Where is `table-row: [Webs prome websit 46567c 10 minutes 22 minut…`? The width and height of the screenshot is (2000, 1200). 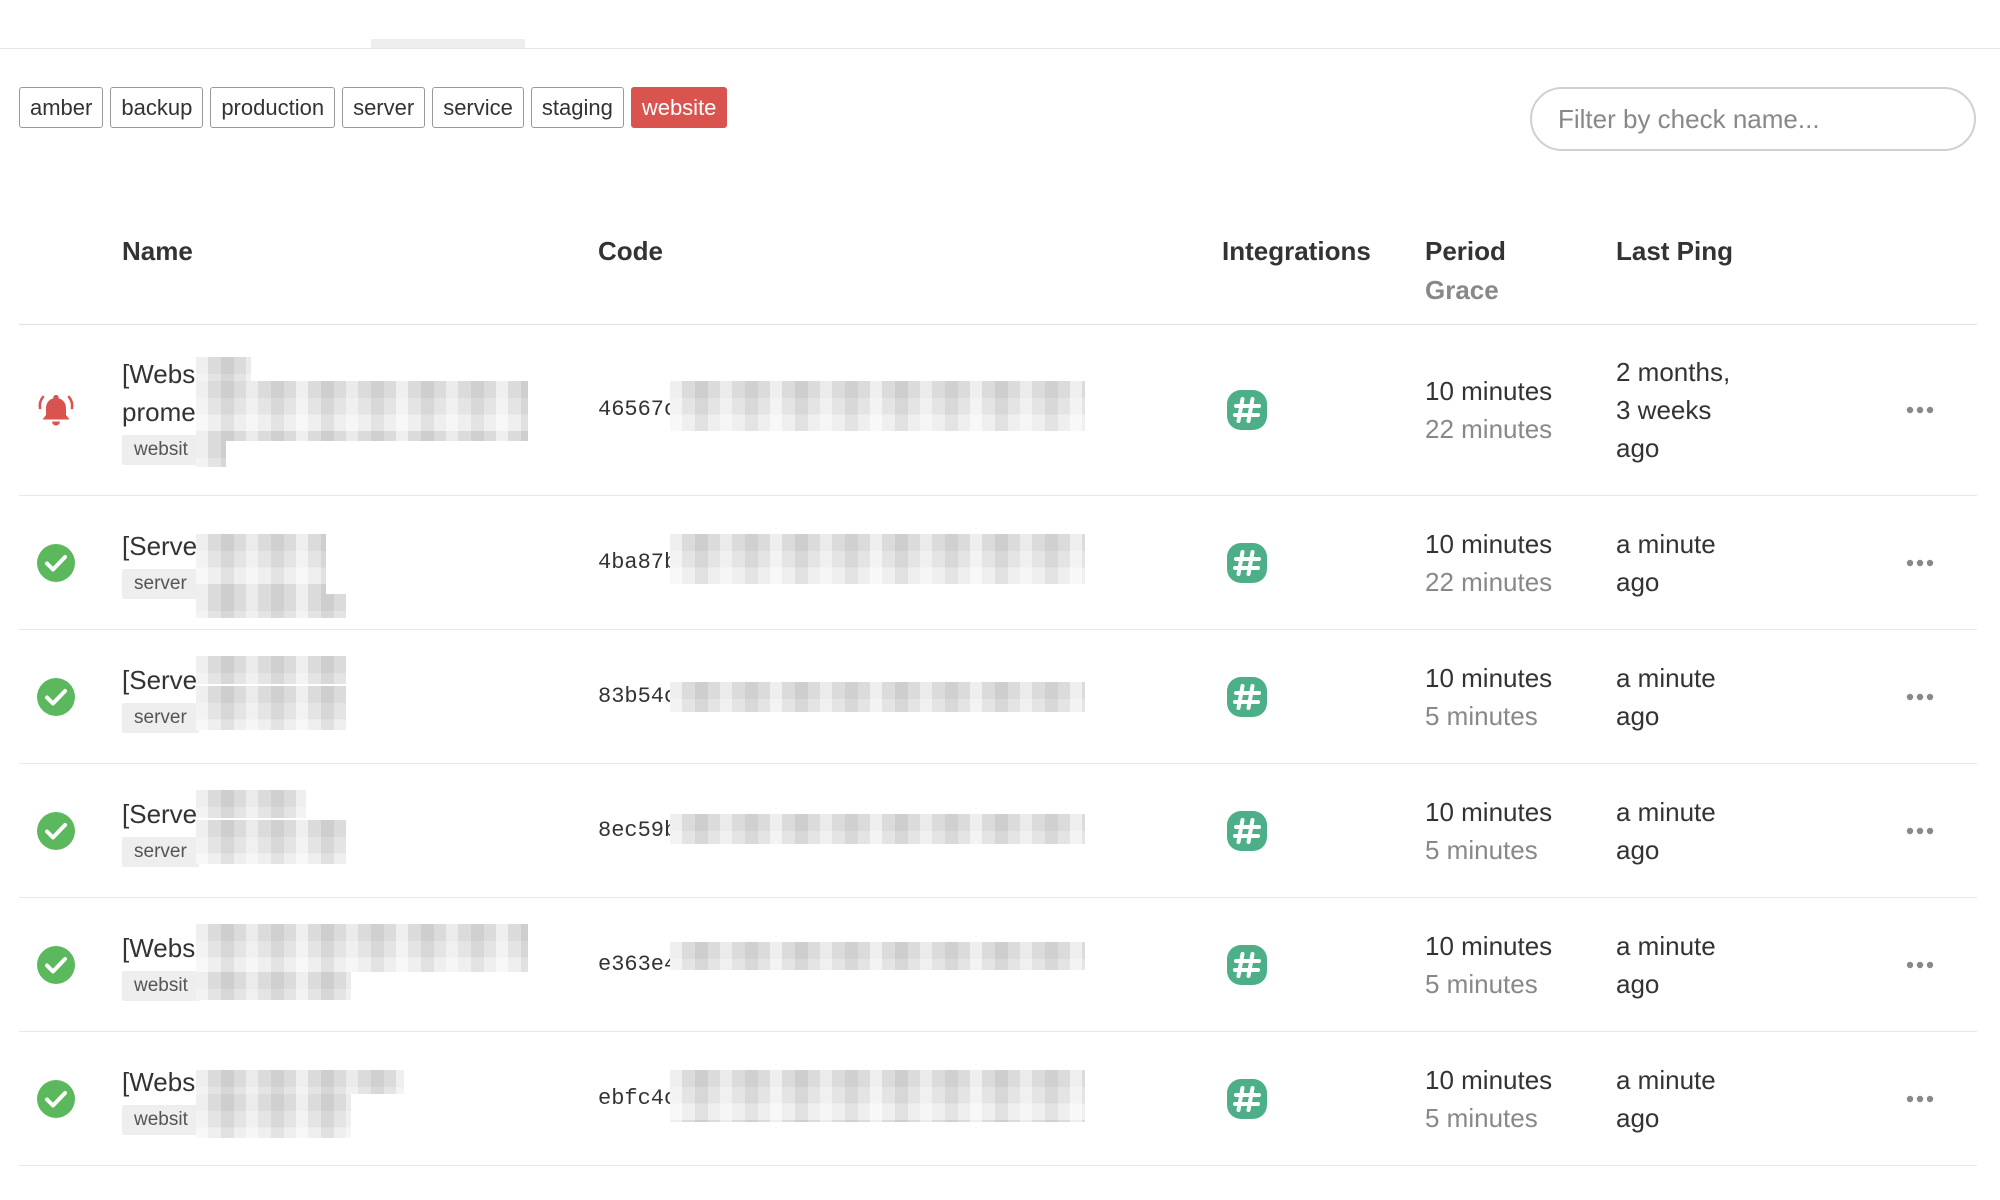 table-row: [Webs prome websit 46567c 10 minutes 22 minut… is located at coordinates (998, 410).